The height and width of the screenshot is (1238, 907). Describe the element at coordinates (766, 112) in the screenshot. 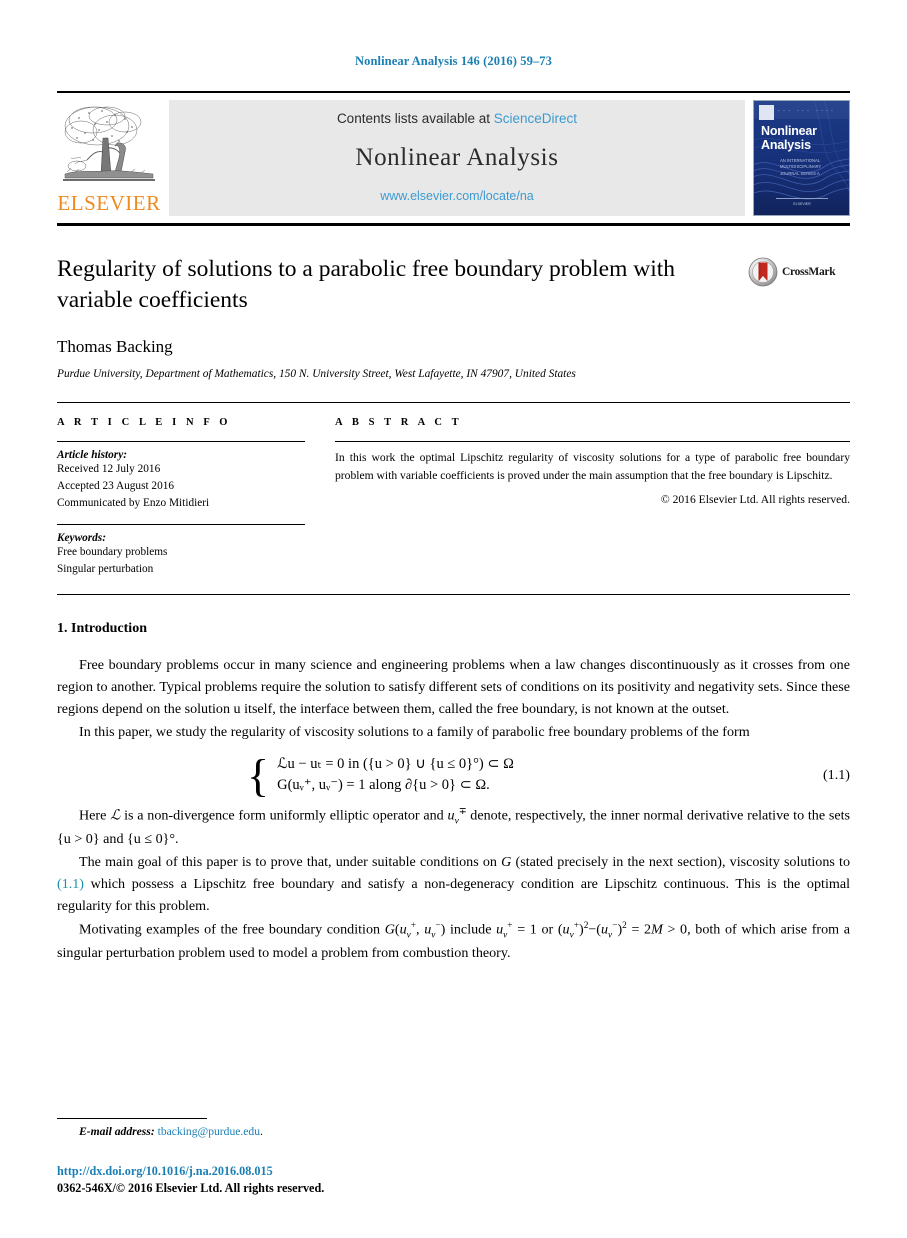

I see `cover-elsevier-badge-icon` at that location.